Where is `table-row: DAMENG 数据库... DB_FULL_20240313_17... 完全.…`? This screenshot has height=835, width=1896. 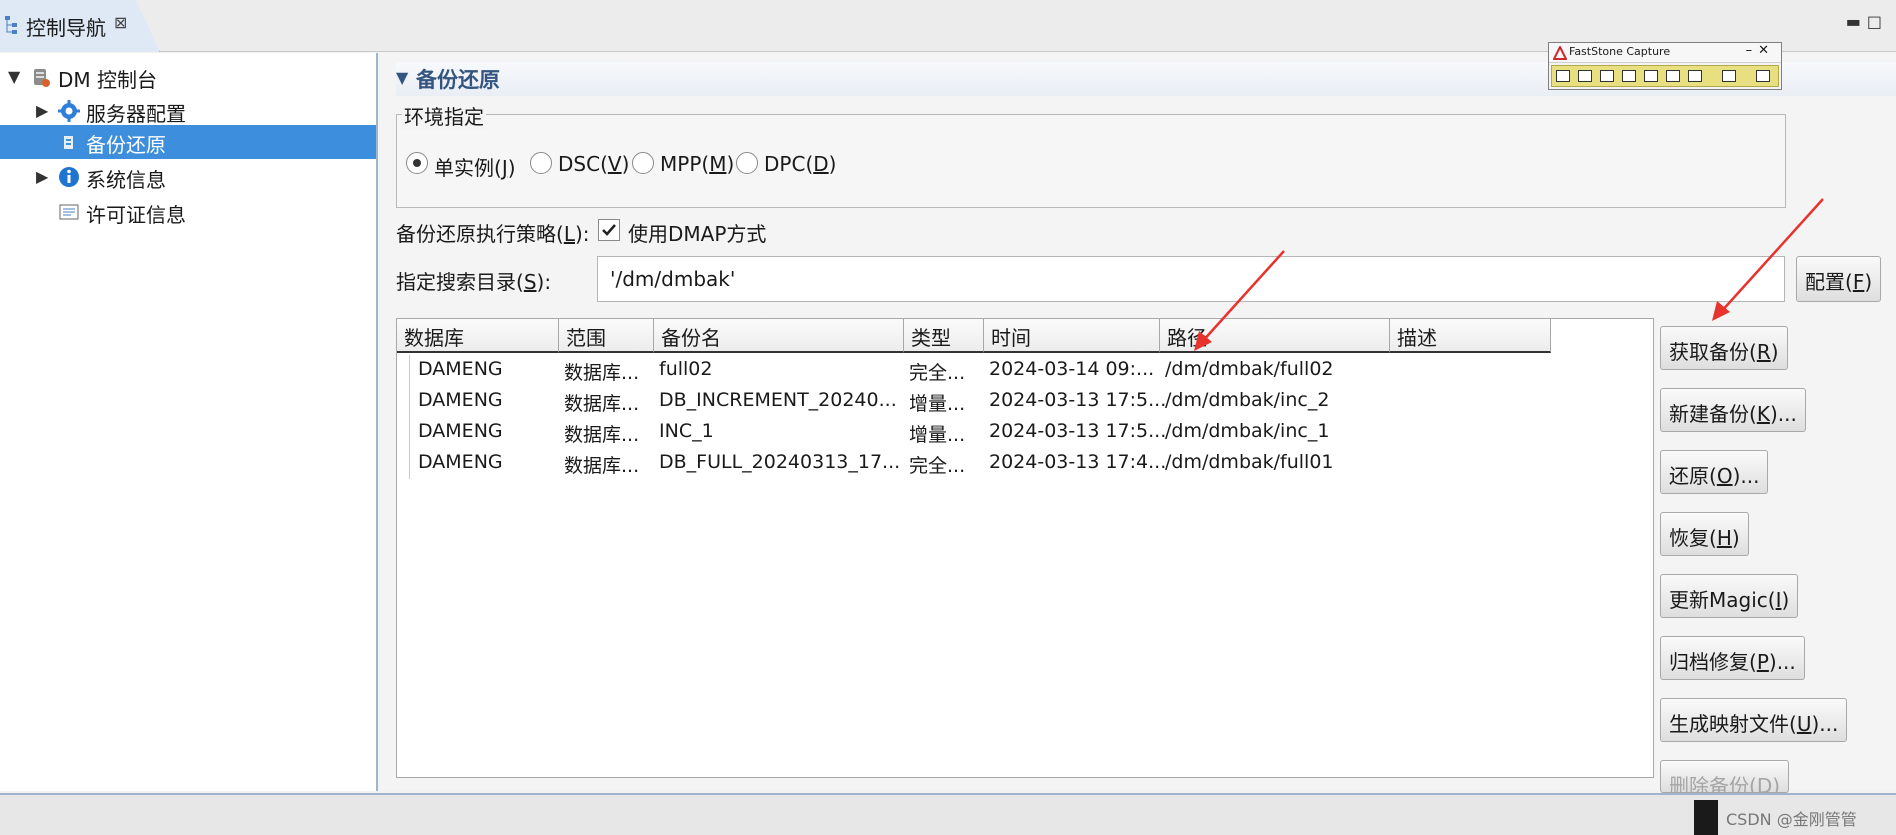 table-row: DAMENG 数据库... DB_FULL_20240313_17... 完全.… is located at coordinates (1025, 463).